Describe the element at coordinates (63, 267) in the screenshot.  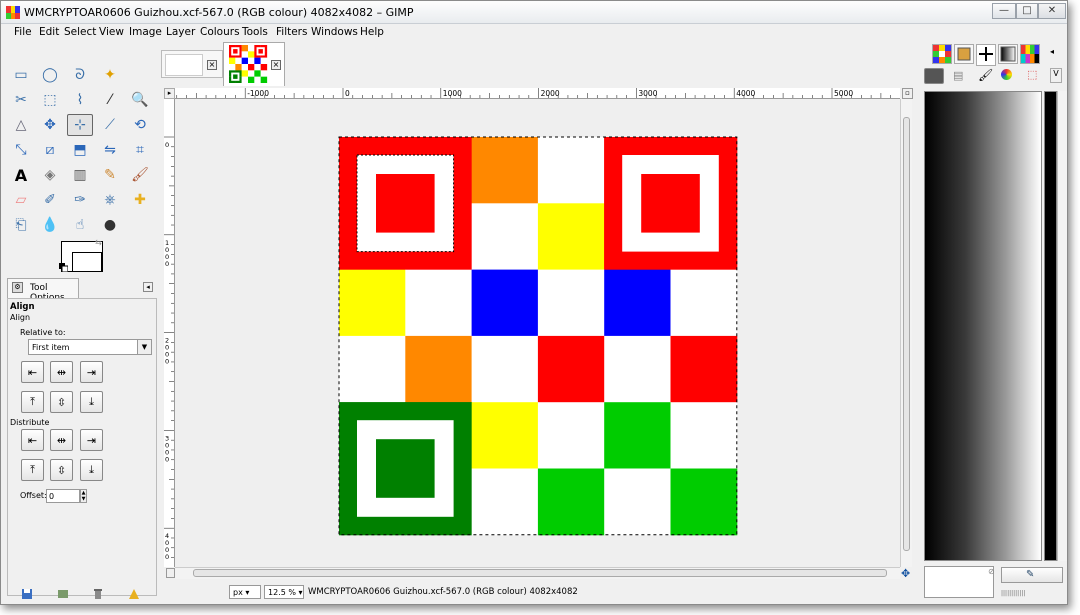
I see `default-colors-icon` at that location.